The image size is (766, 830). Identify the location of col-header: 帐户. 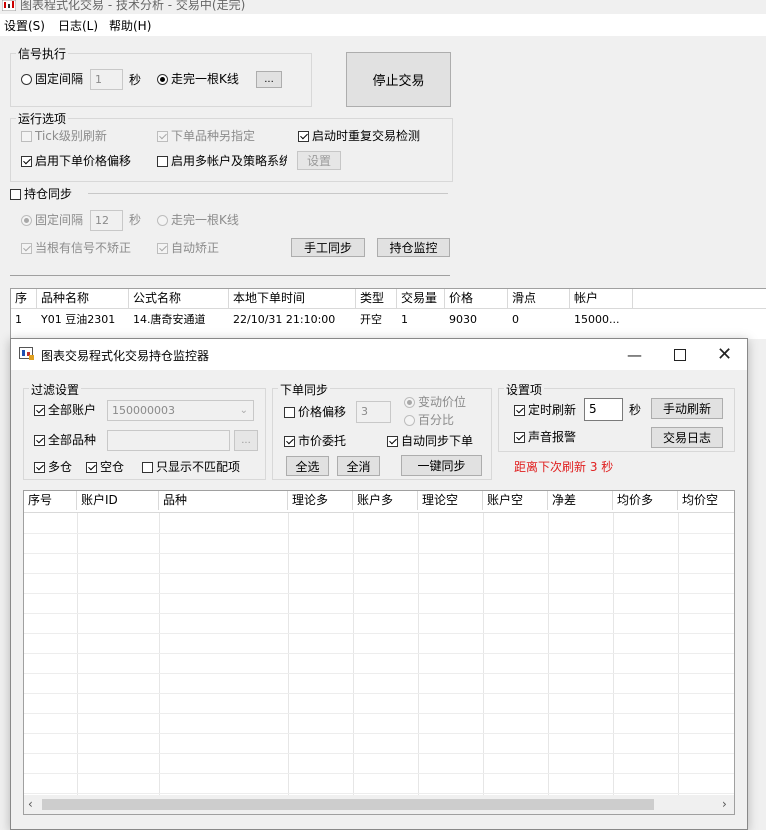
(601, 298).